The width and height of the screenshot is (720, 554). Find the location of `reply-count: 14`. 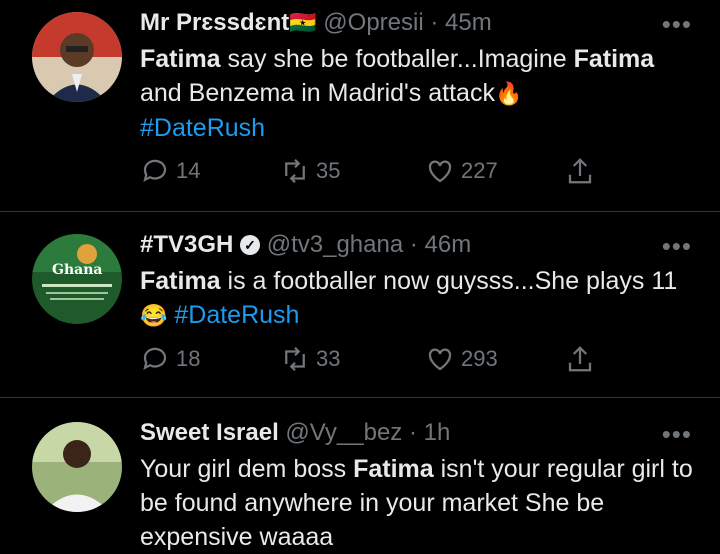

reply-count: 14 is located at coordinates (188, 170).